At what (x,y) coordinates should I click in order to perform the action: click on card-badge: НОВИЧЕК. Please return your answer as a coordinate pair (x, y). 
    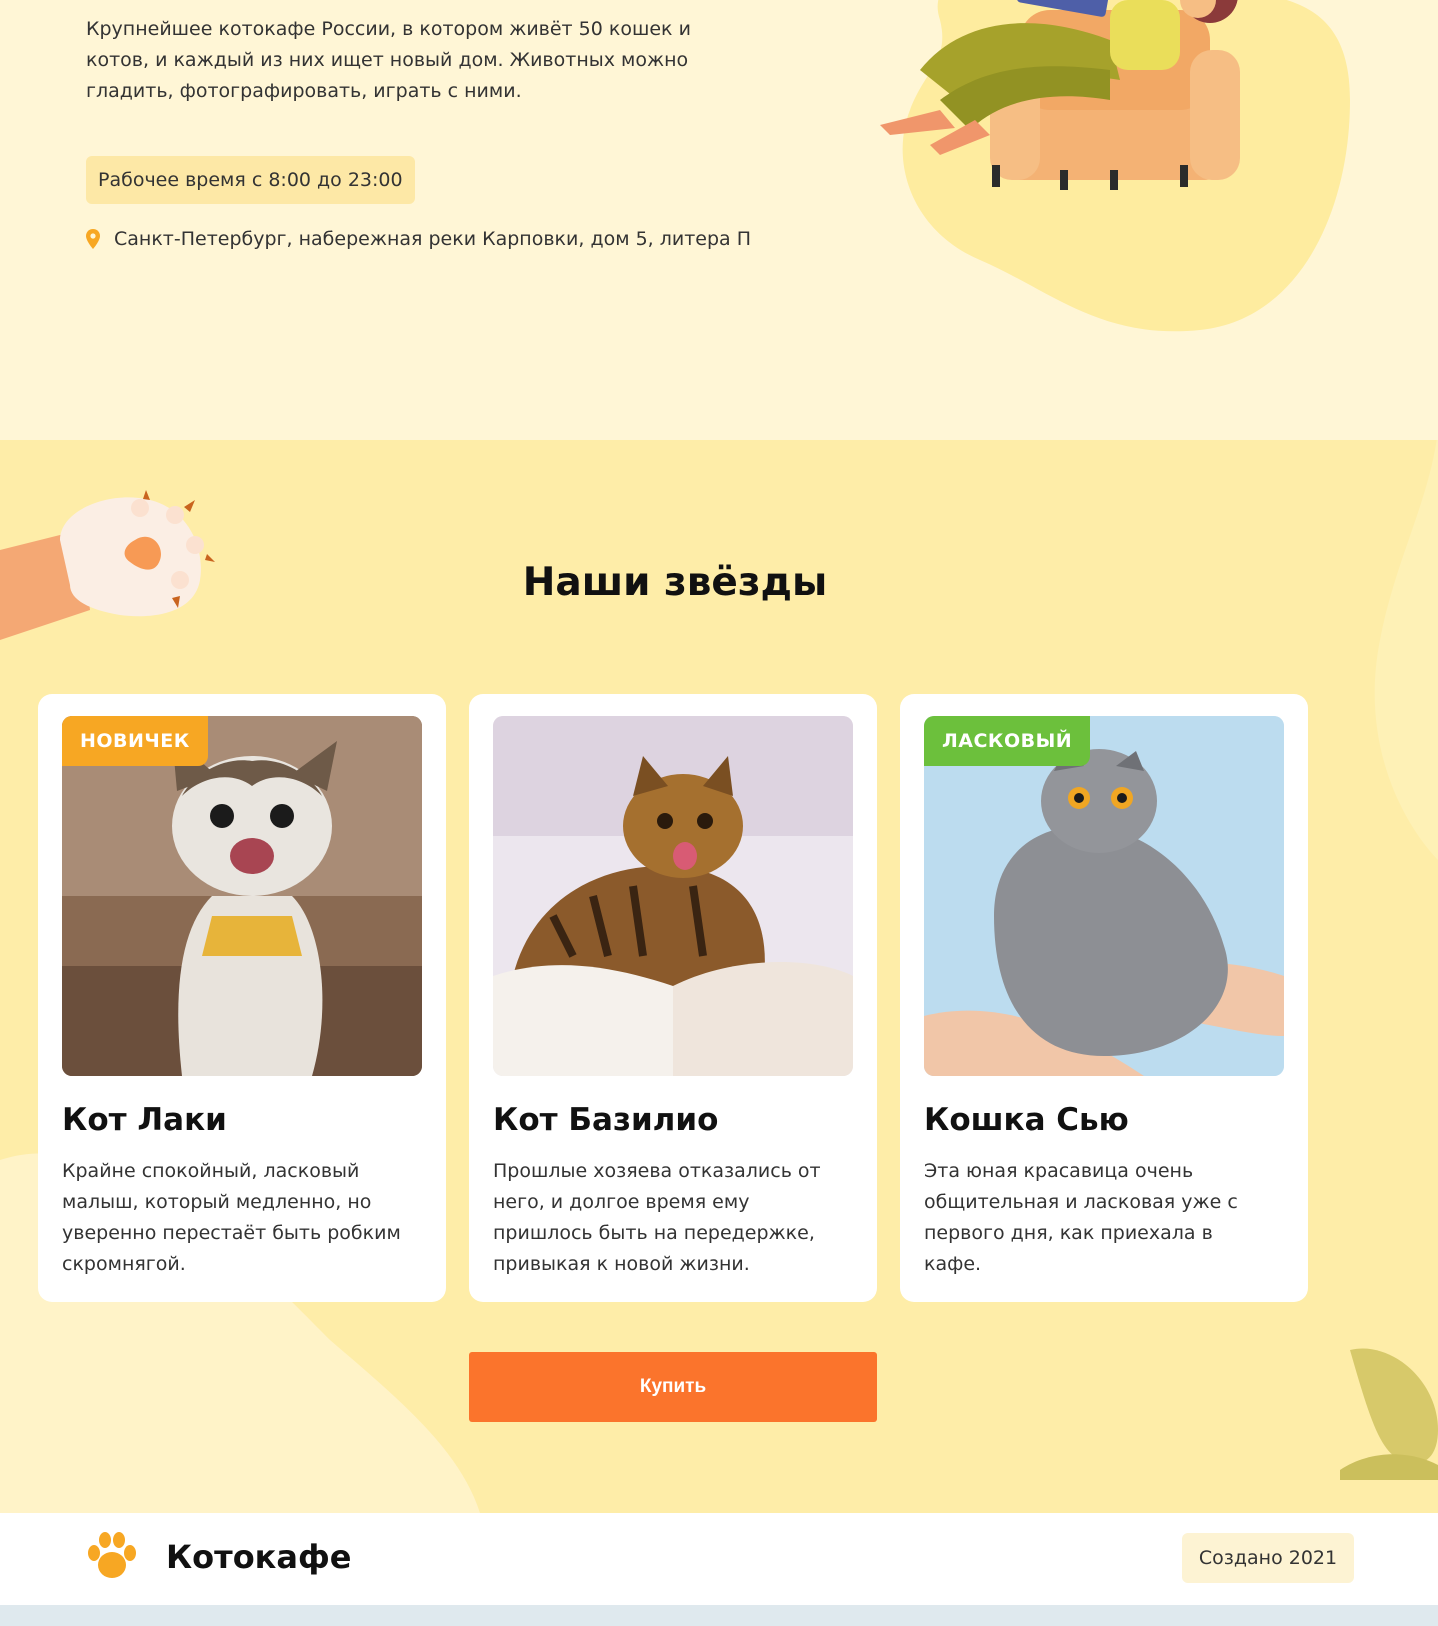
    Looking at the image, I should click on (135, 741).